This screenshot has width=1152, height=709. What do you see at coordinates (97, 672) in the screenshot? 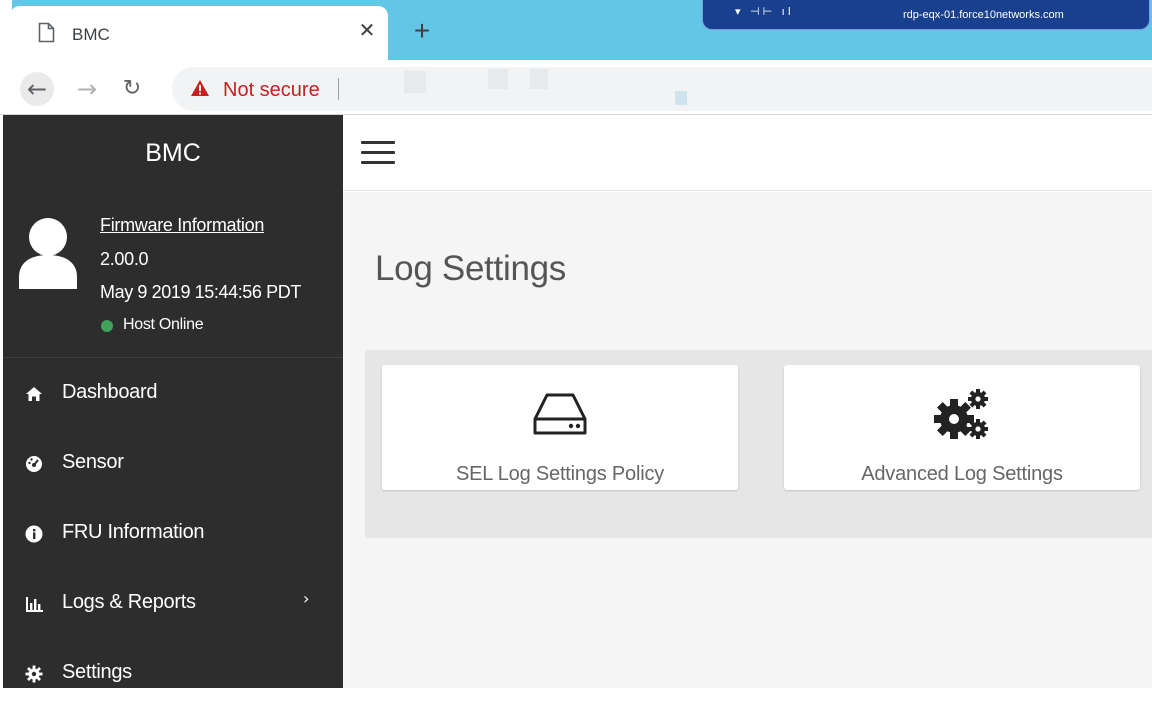
I see `sidebar-item-label: Settings` at bounding box center [97, 672].